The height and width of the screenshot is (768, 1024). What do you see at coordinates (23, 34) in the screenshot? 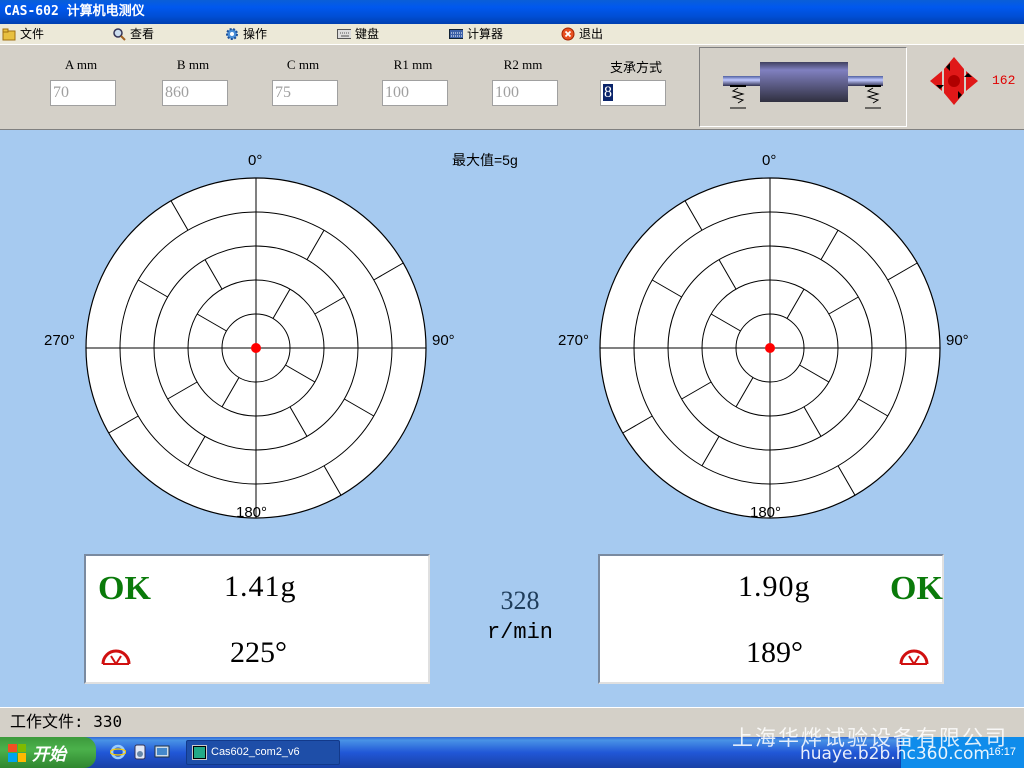
I see `menu-file: 文件` at bounding box center [23, 34].